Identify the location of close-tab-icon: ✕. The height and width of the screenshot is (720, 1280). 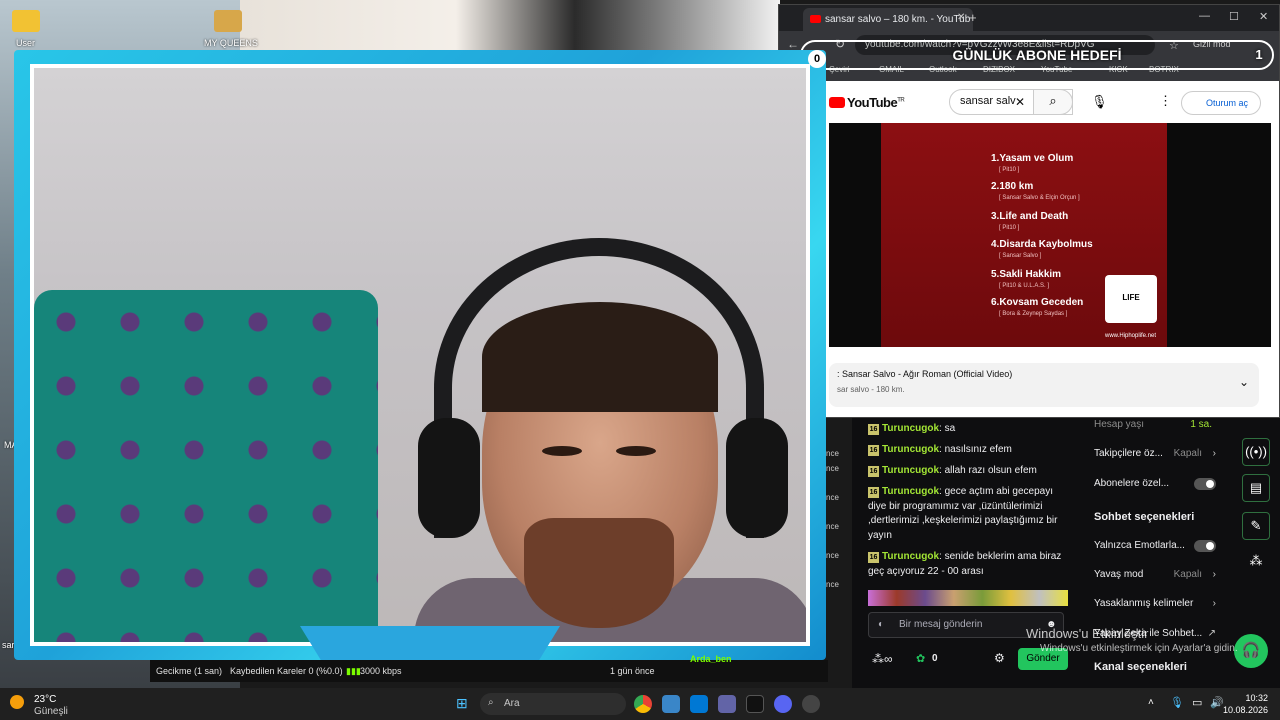
(961, 17).